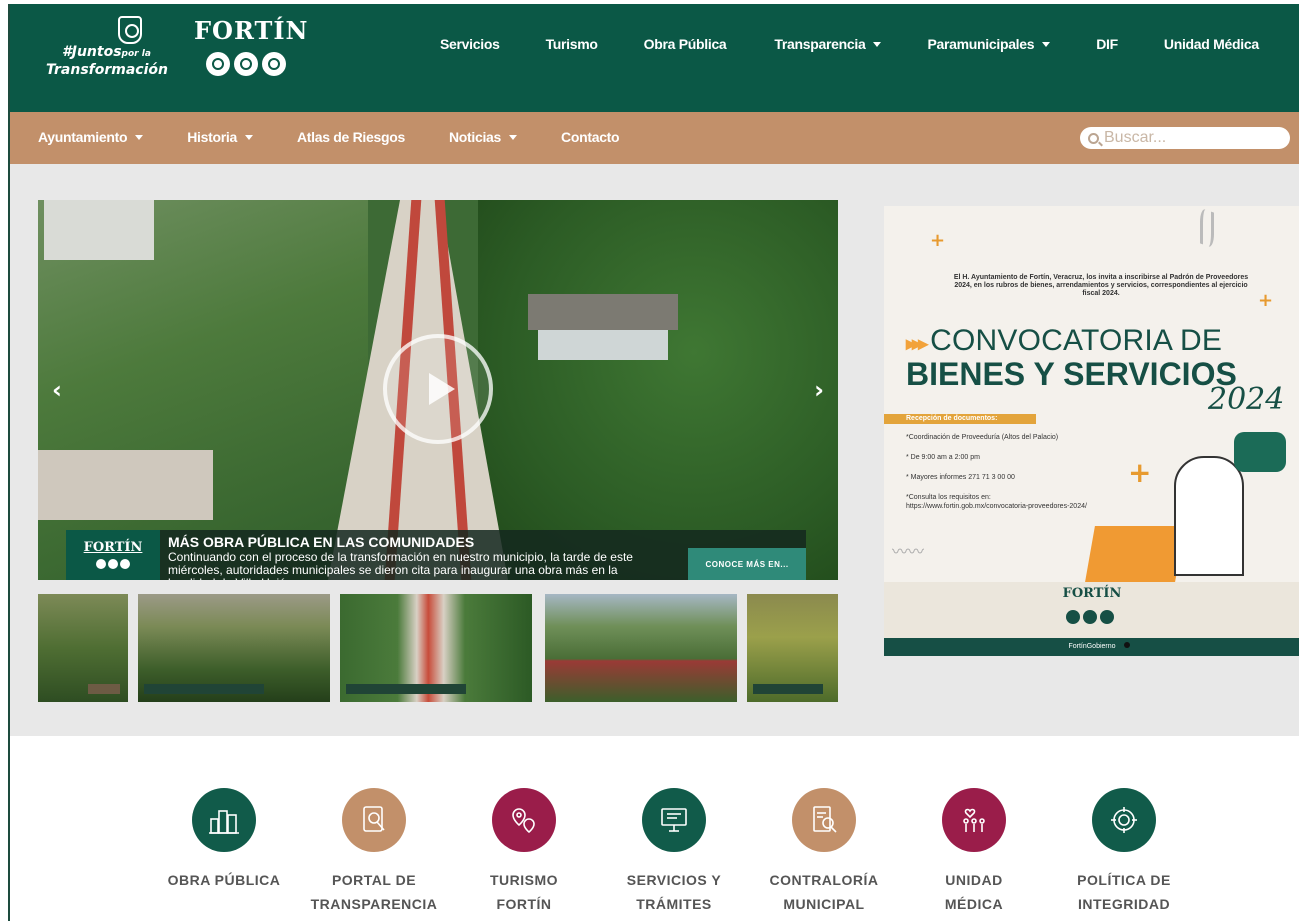 This screenshot has width=1299, height=921. Describe the element at coordinates (524, 904) in the screenshot. I see `quicklink-label: FORTÍN` at that location.